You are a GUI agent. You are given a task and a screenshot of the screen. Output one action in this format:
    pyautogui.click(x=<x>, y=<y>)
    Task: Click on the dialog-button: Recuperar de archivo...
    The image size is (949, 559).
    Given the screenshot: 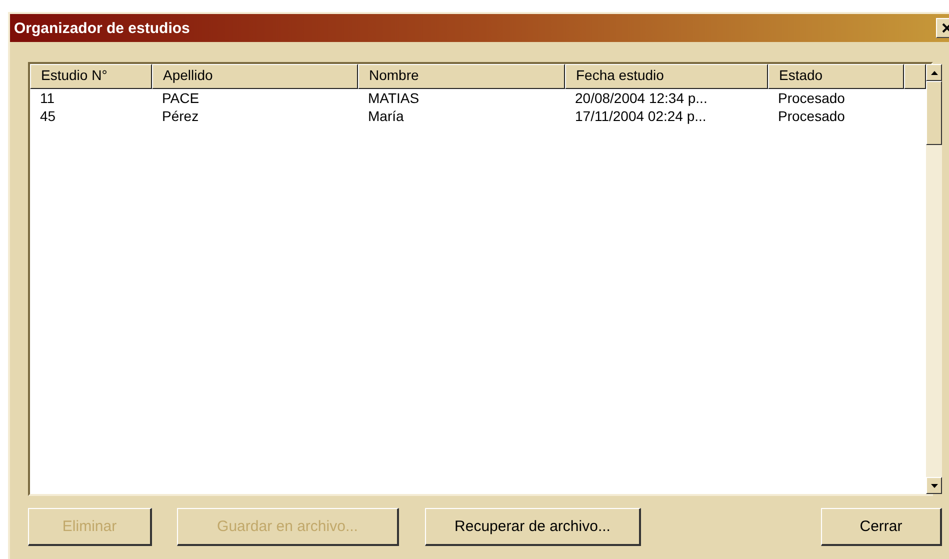 What is the action you would take?
    pyautogui.click(x=533, y=527)
    